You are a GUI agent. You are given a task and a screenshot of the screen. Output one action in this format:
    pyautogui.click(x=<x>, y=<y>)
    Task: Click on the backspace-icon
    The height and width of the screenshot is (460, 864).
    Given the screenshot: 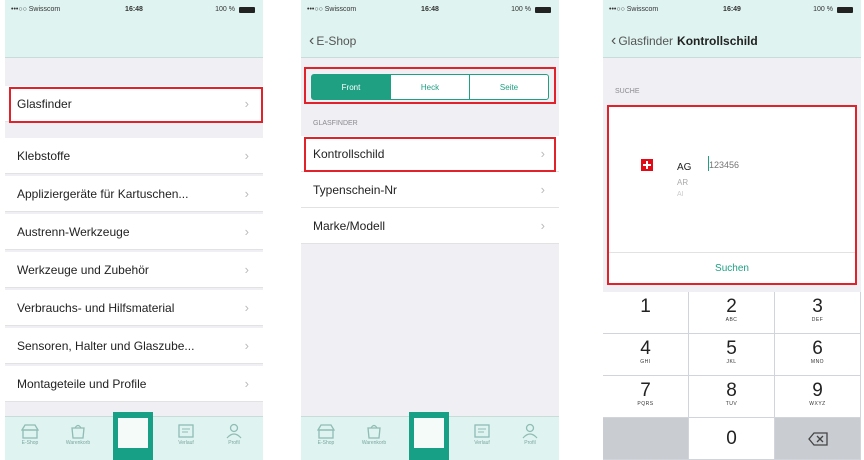 What is the action you would take?
    pyautogui.click(x=817, y=439)
    